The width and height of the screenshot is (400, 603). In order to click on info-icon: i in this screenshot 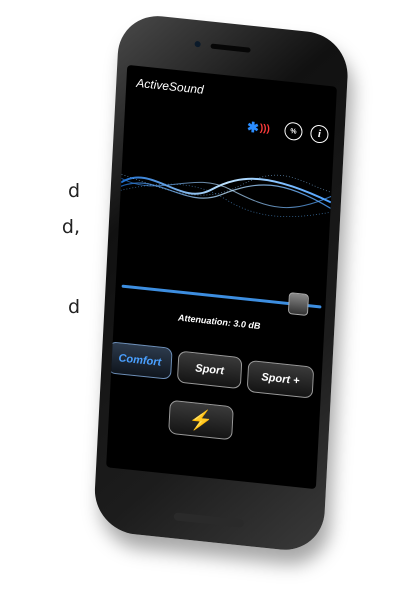, I will do `click(319, 134)`.